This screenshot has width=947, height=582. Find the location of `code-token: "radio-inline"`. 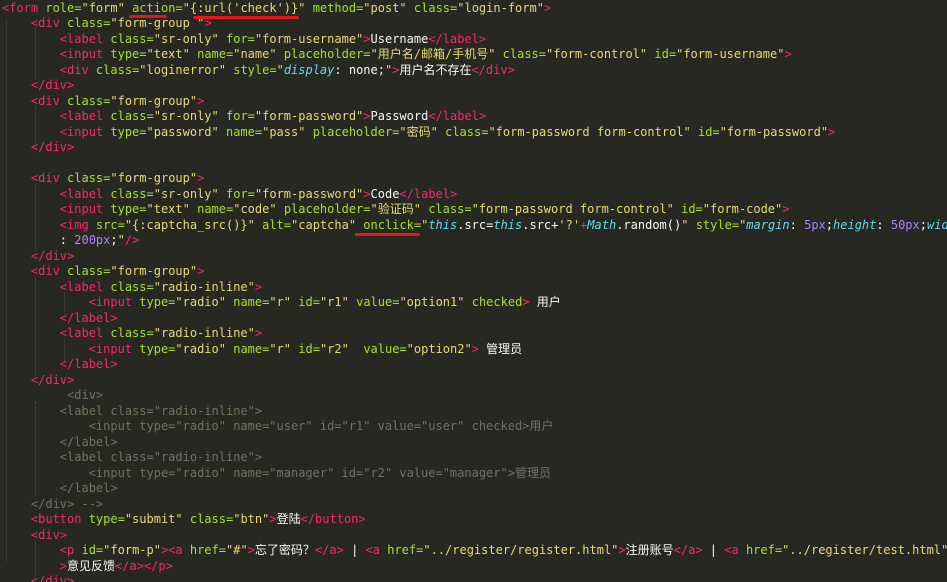

code-token: "radio-inline" is located at coordinates (204, 333).